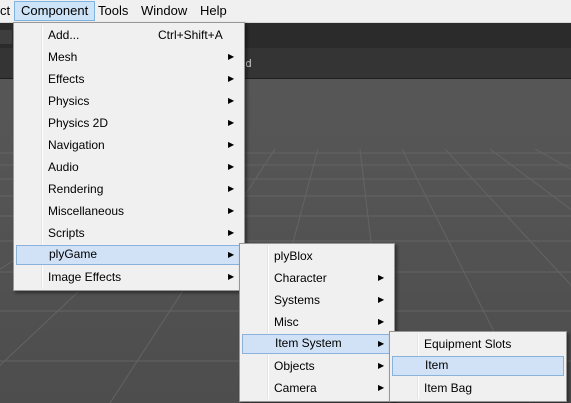  What do you see at coordinates (113, 11) in the screenshot?
I see `menu-tools: Tools` at bounding box center [113, 11].